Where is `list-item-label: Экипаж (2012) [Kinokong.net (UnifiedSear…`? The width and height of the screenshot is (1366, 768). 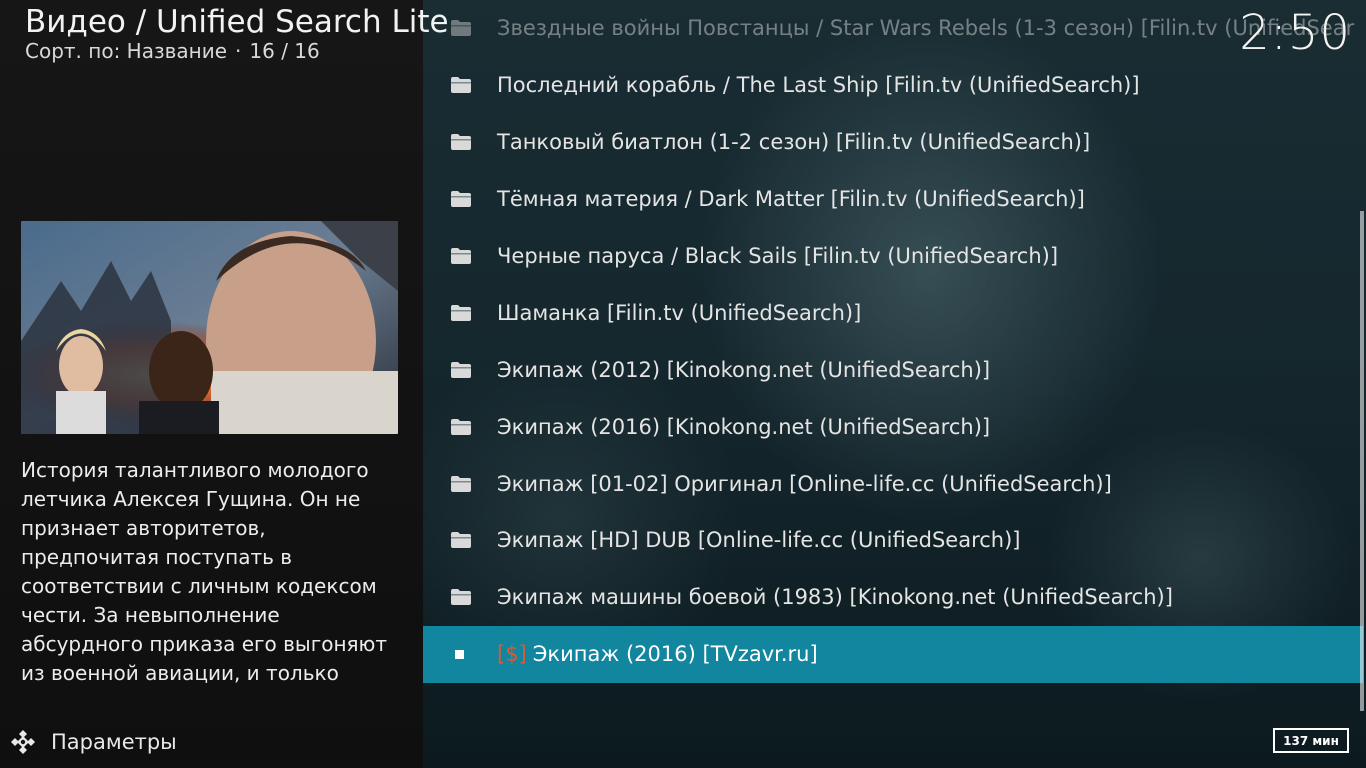 list-item-label: Экипаж (2012) [Kinokong.net (UnifiedSear… is located at coordinates (744, 370).